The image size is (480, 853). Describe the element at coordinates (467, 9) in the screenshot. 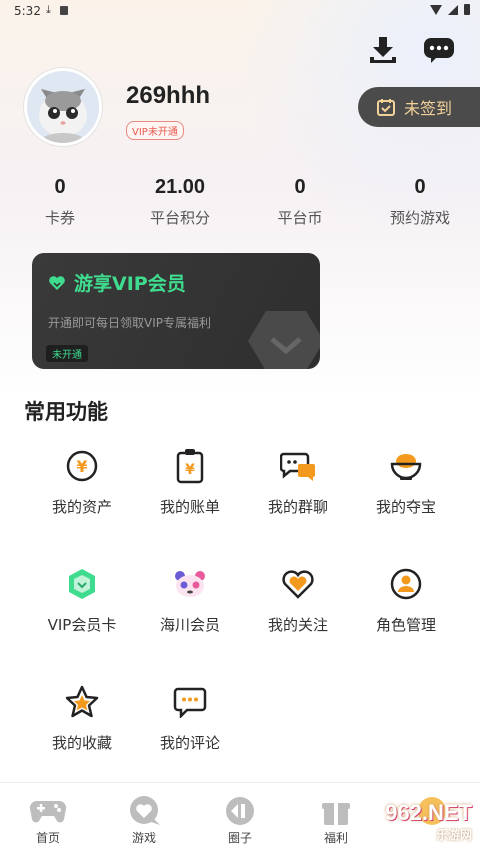

I see `battery-icon` at that location.